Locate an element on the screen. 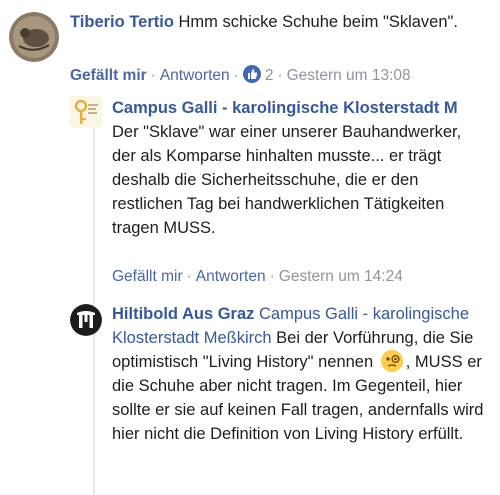  campus-galli-logo-icon is located at coordinates (86, 112).